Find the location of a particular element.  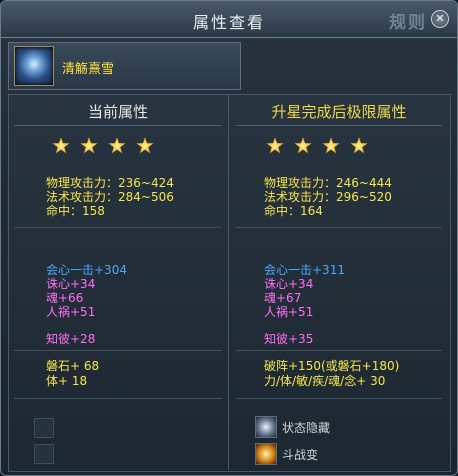

title-bar: 属性查看 规则 ✕ is located at coordinates (229, 19).